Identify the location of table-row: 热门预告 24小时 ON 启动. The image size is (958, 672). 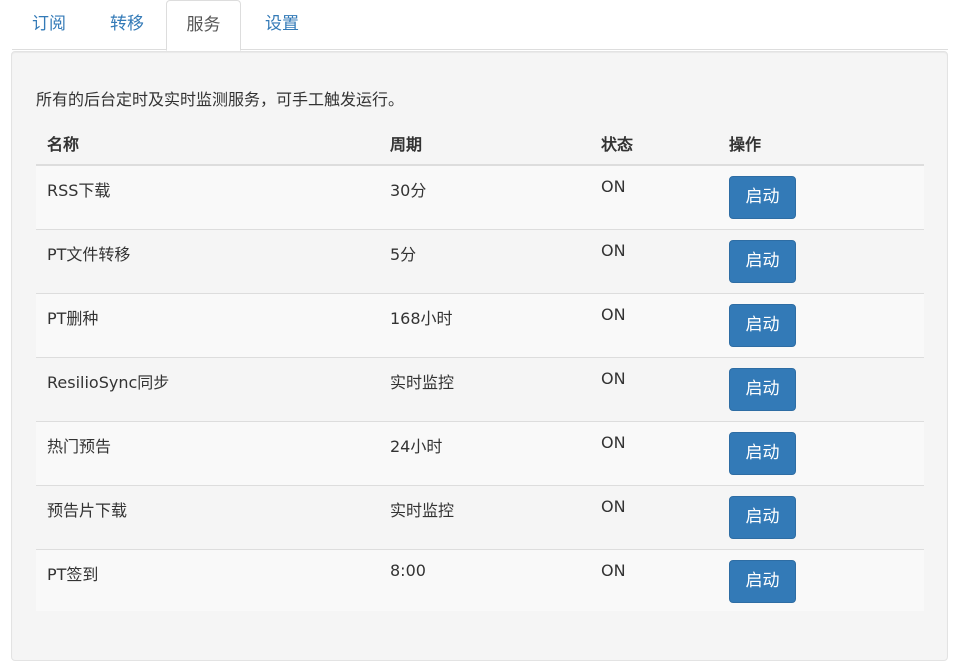
(480, 454).